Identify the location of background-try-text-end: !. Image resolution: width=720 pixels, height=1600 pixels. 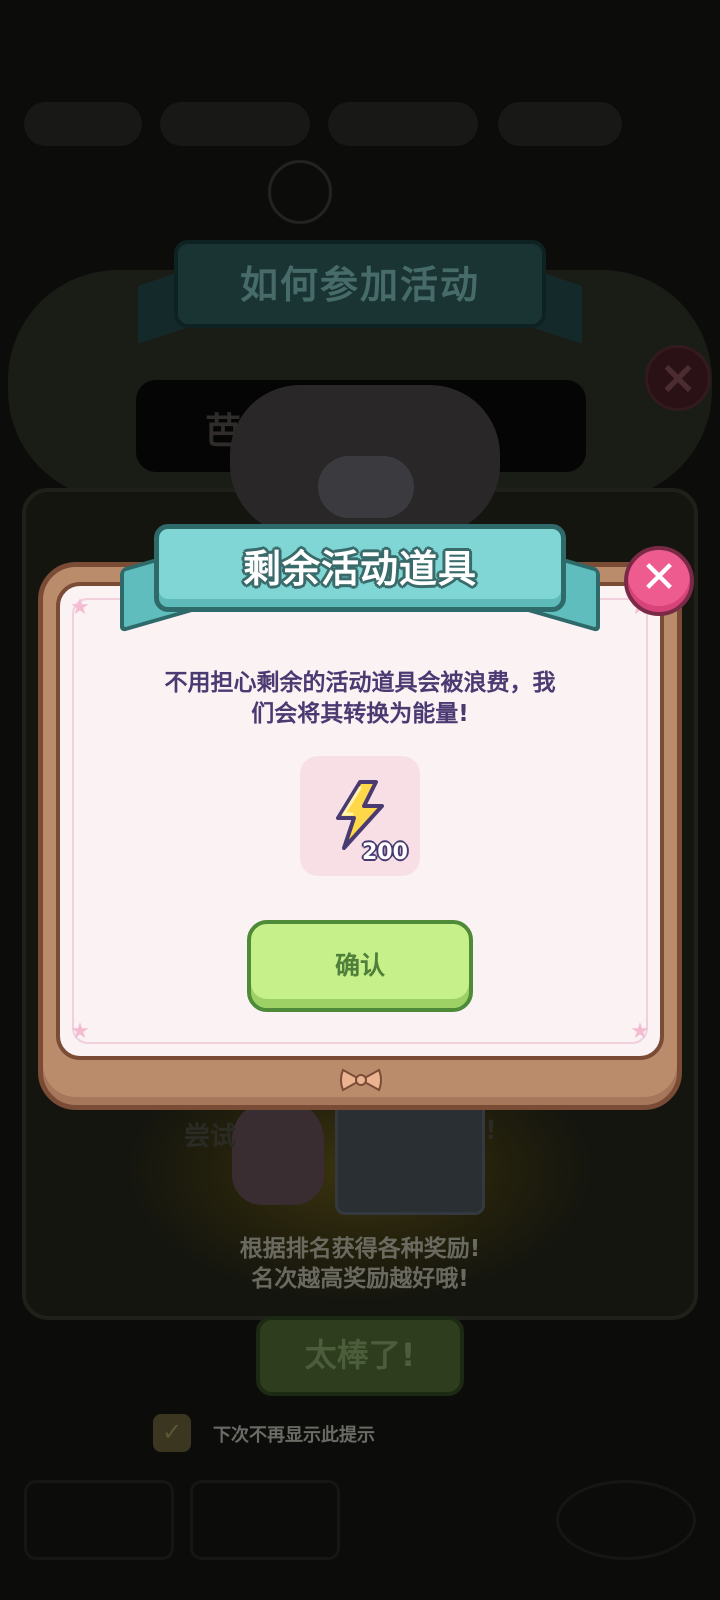
(491, 1131).